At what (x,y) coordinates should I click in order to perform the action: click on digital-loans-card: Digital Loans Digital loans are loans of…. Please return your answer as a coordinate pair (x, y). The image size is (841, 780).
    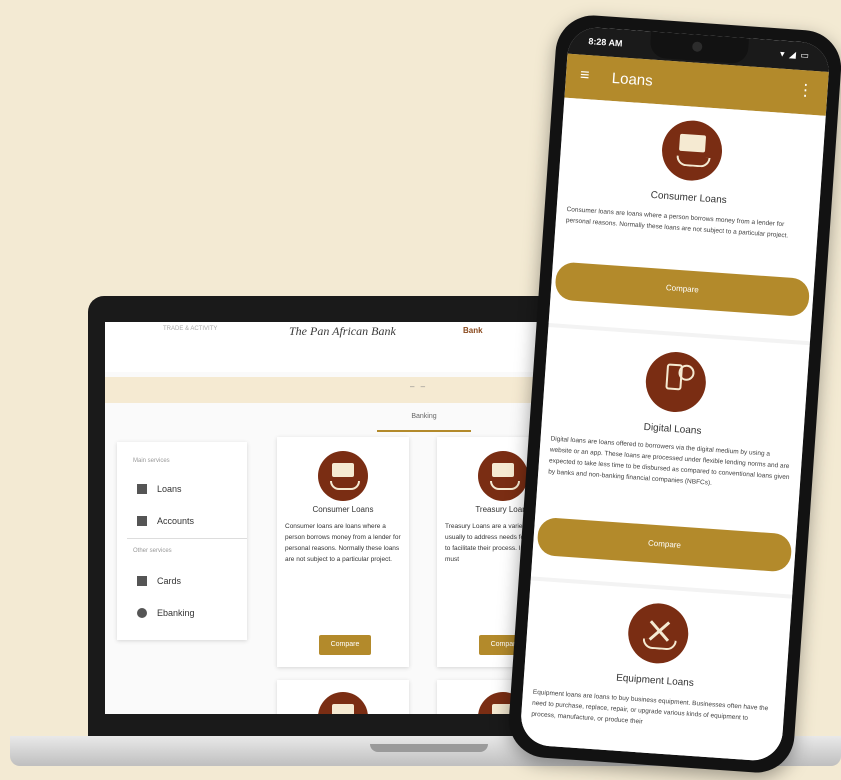
    Looking at the image, I should click on (670, 461).